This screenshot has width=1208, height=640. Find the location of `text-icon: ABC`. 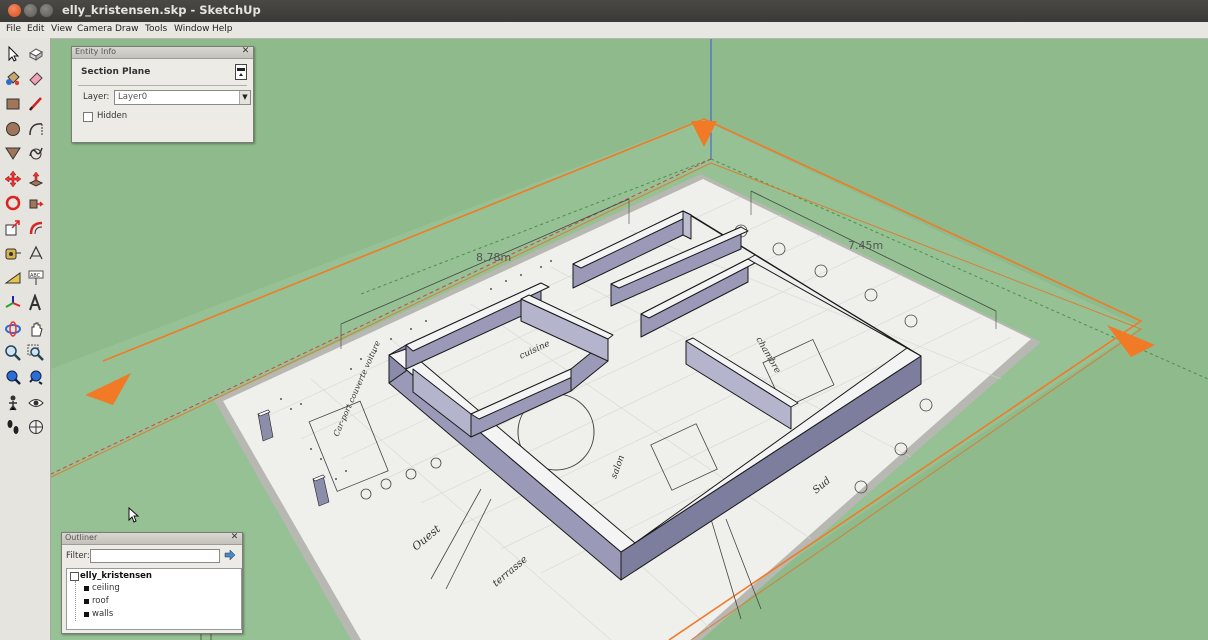

text-icon: ABC is located at coordinates (36, 278).